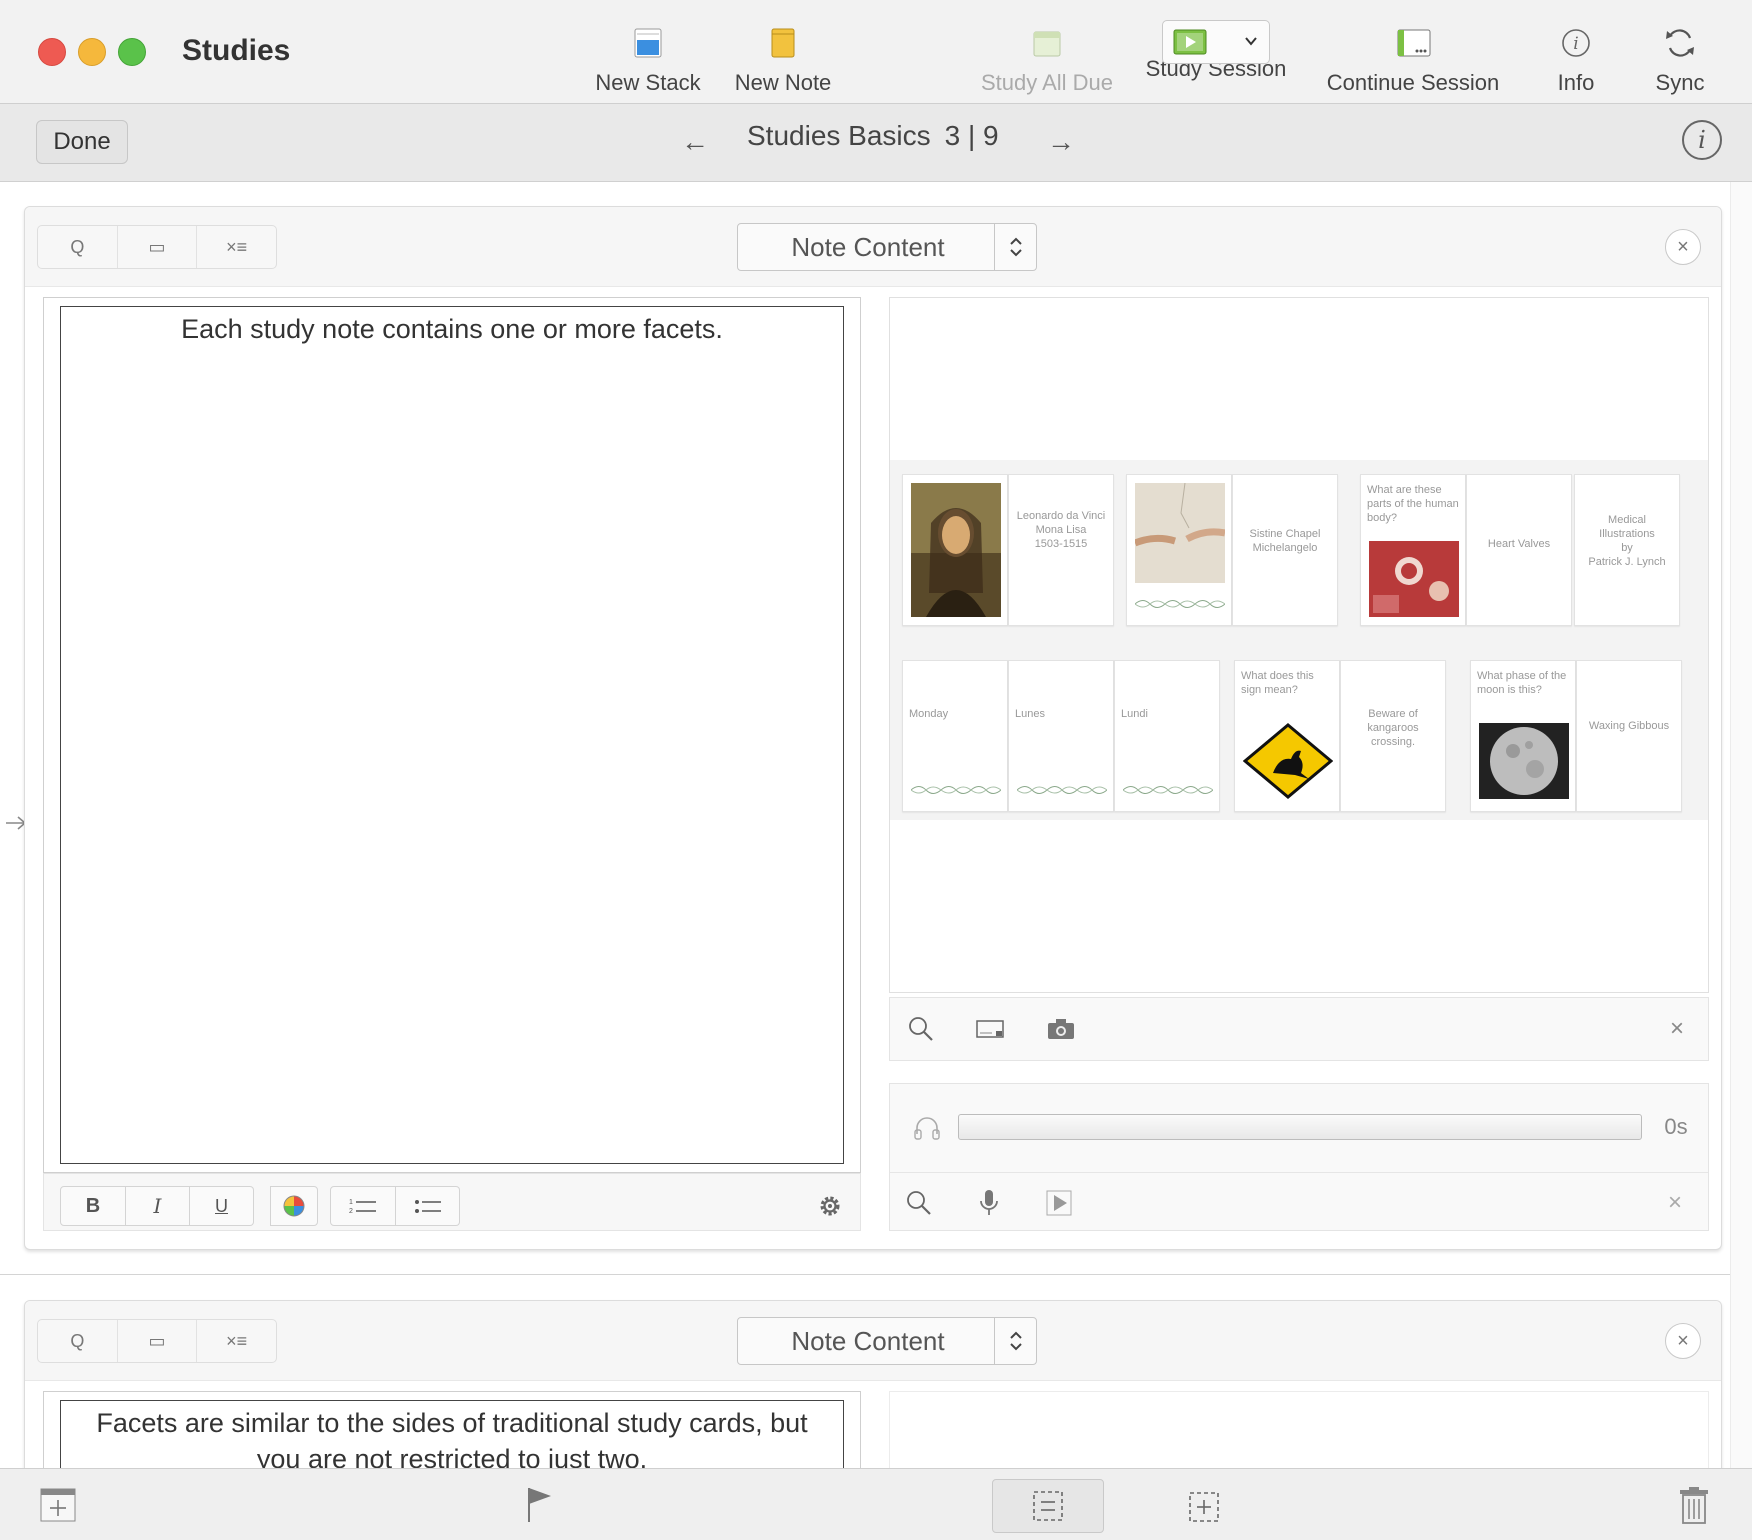 This screenshot has height=1540, width=1752. I want to click on image-frame-icon, so click(991, 1029).